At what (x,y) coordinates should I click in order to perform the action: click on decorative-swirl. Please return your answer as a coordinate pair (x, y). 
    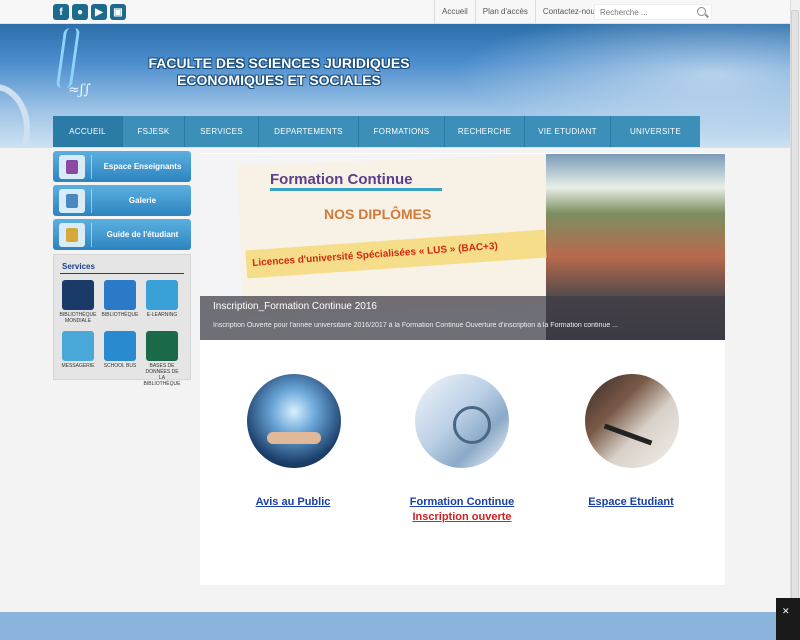
    Looking at the image, I should click on (15, 116).